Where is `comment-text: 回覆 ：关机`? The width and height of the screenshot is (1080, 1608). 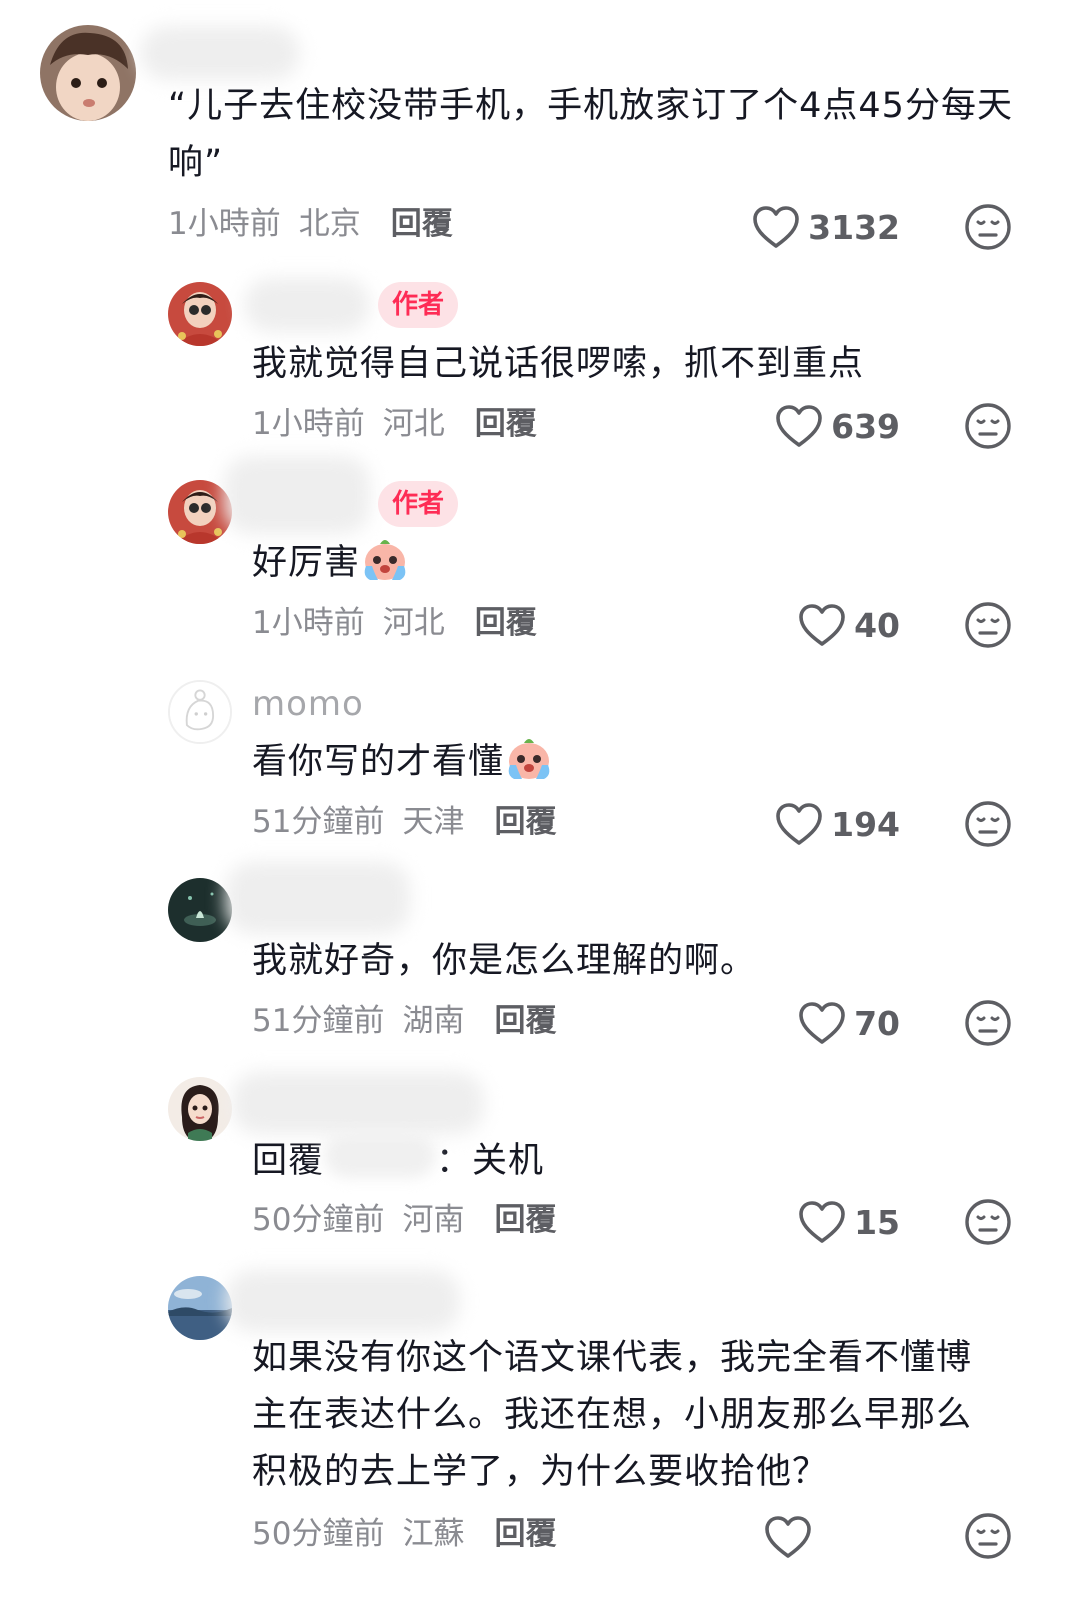
comment-text: 回覆 ：关机 is located at coordinates (632, 1161).